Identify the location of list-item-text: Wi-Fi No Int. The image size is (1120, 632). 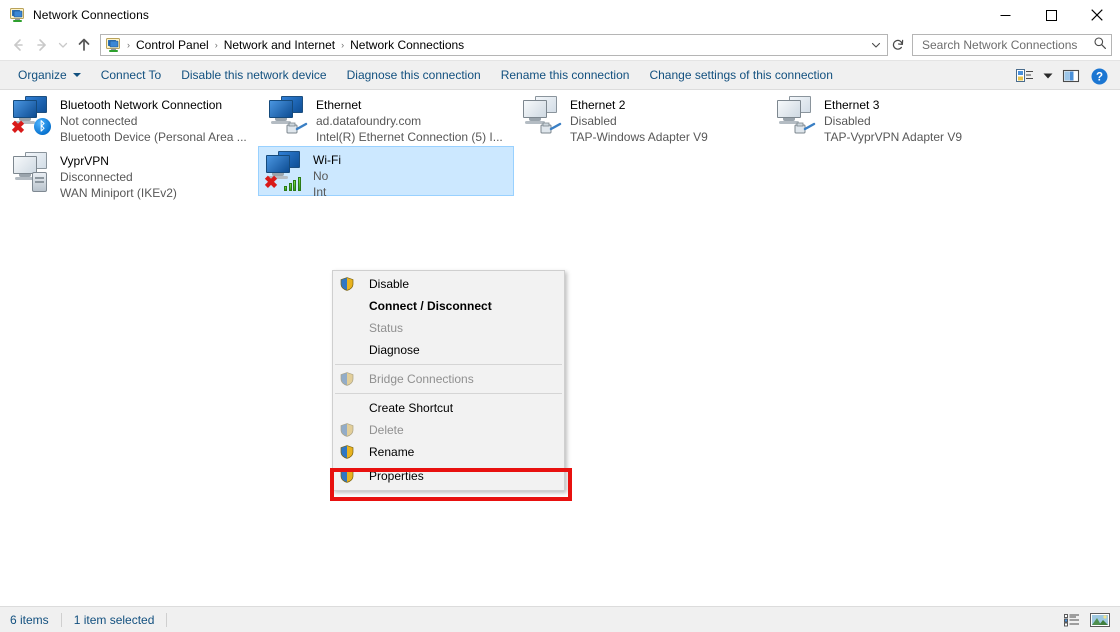
(327, 174).